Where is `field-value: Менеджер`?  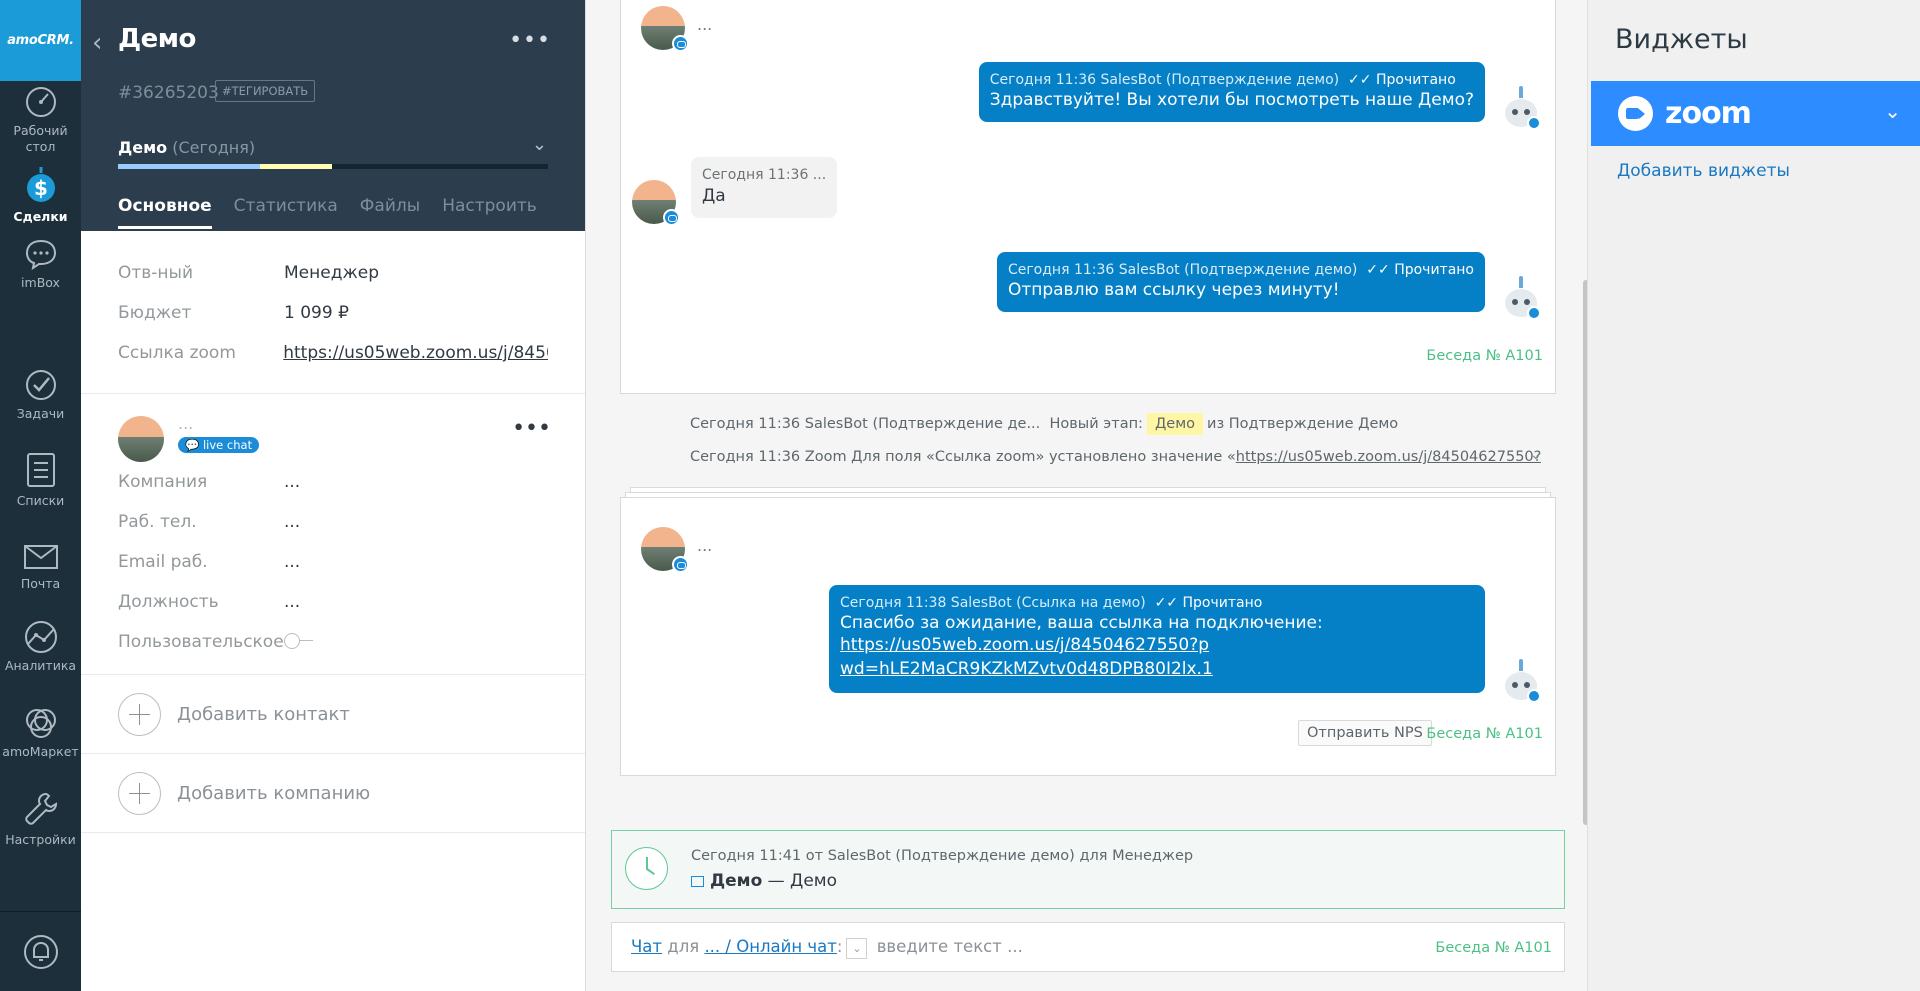 field-value: Менеджер is located at coordinates (331, 273).